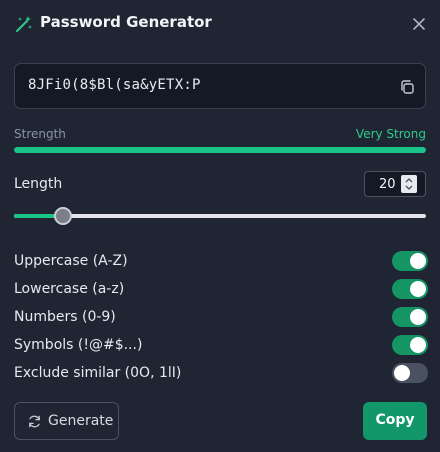 The image size is (440, 452). I want to click on password-text: 8JFi0(8$Bl(sa&yETX:P, so click(114, 85).